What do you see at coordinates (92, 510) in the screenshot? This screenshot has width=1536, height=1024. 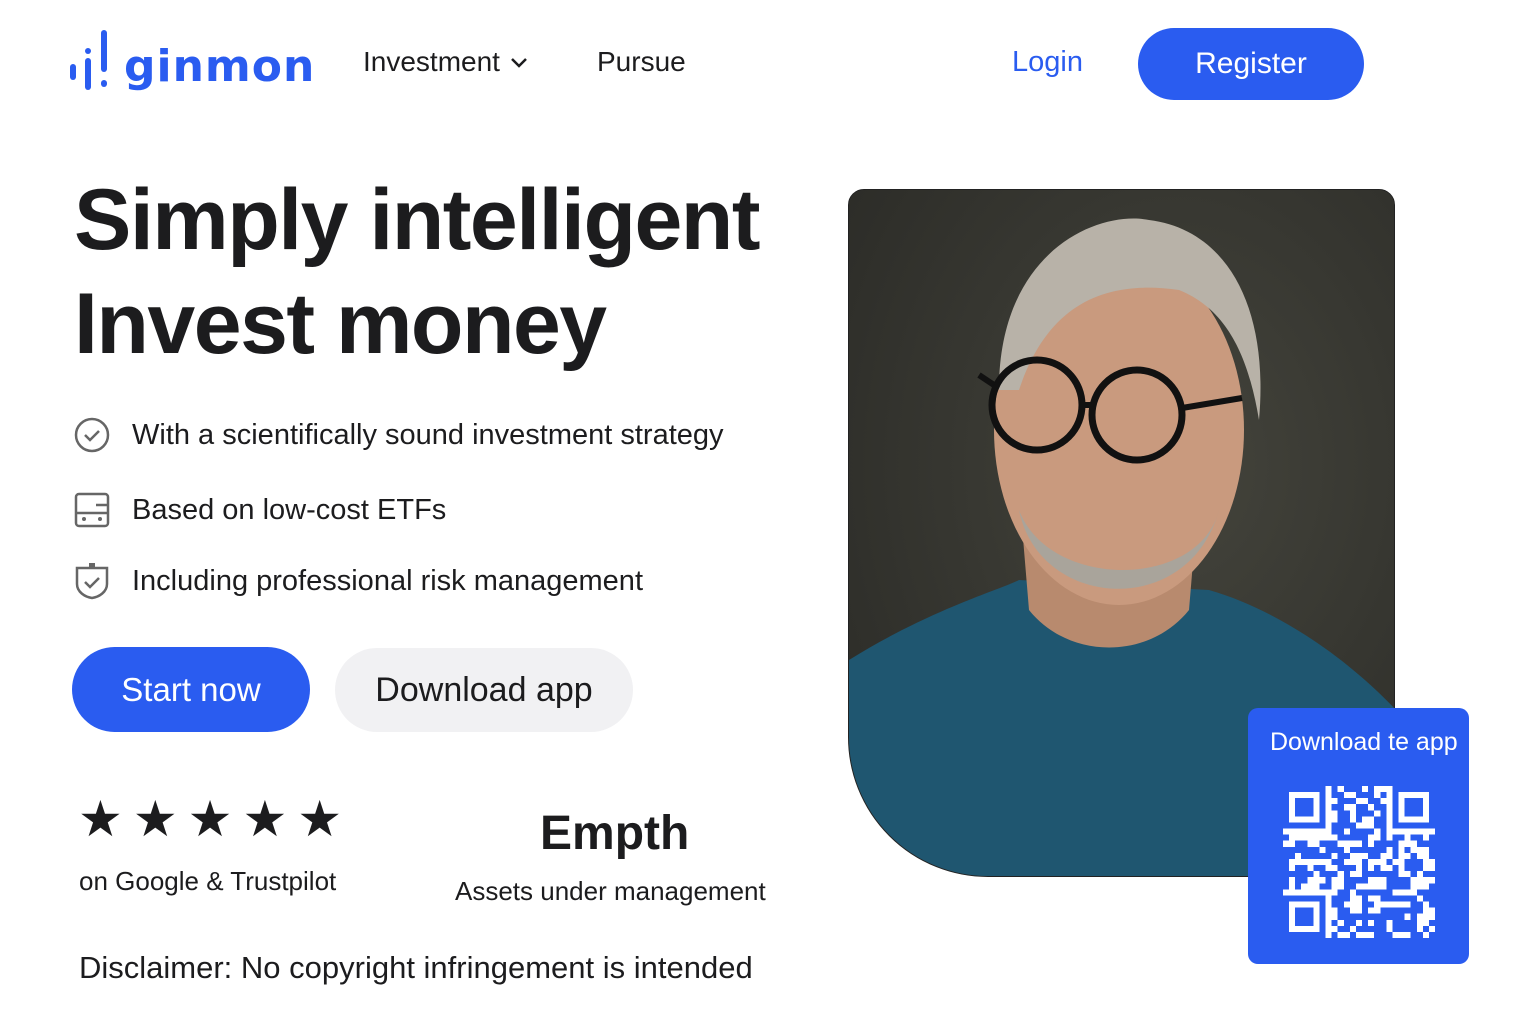 I see `wallet-icon` at bounding box center [92, 510].